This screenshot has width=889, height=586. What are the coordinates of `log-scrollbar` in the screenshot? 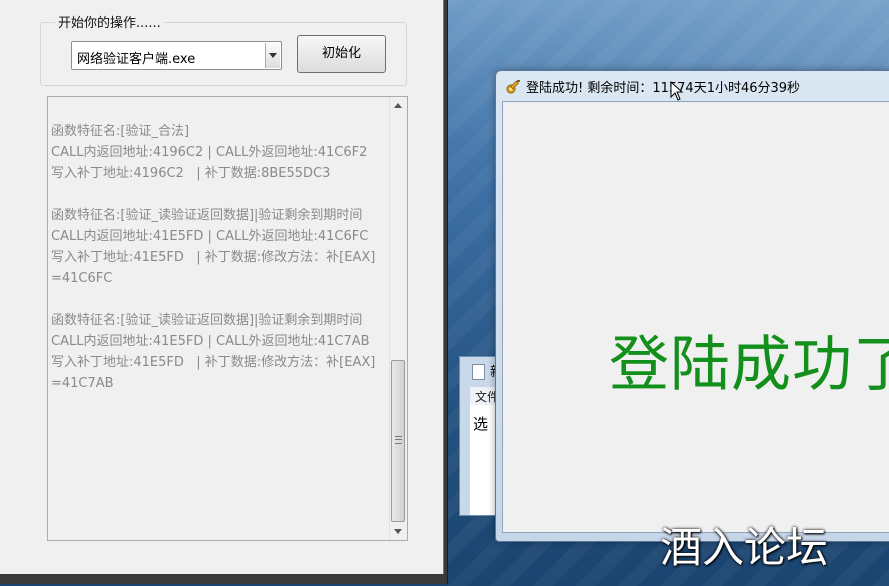 It's located at (398, 318).